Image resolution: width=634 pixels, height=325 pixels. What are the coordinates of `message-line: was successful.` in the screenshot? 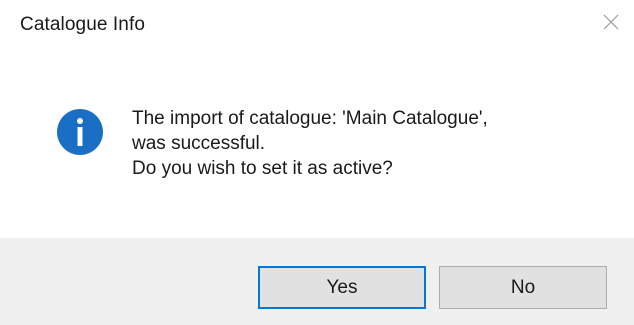 It's located at (199, 143).